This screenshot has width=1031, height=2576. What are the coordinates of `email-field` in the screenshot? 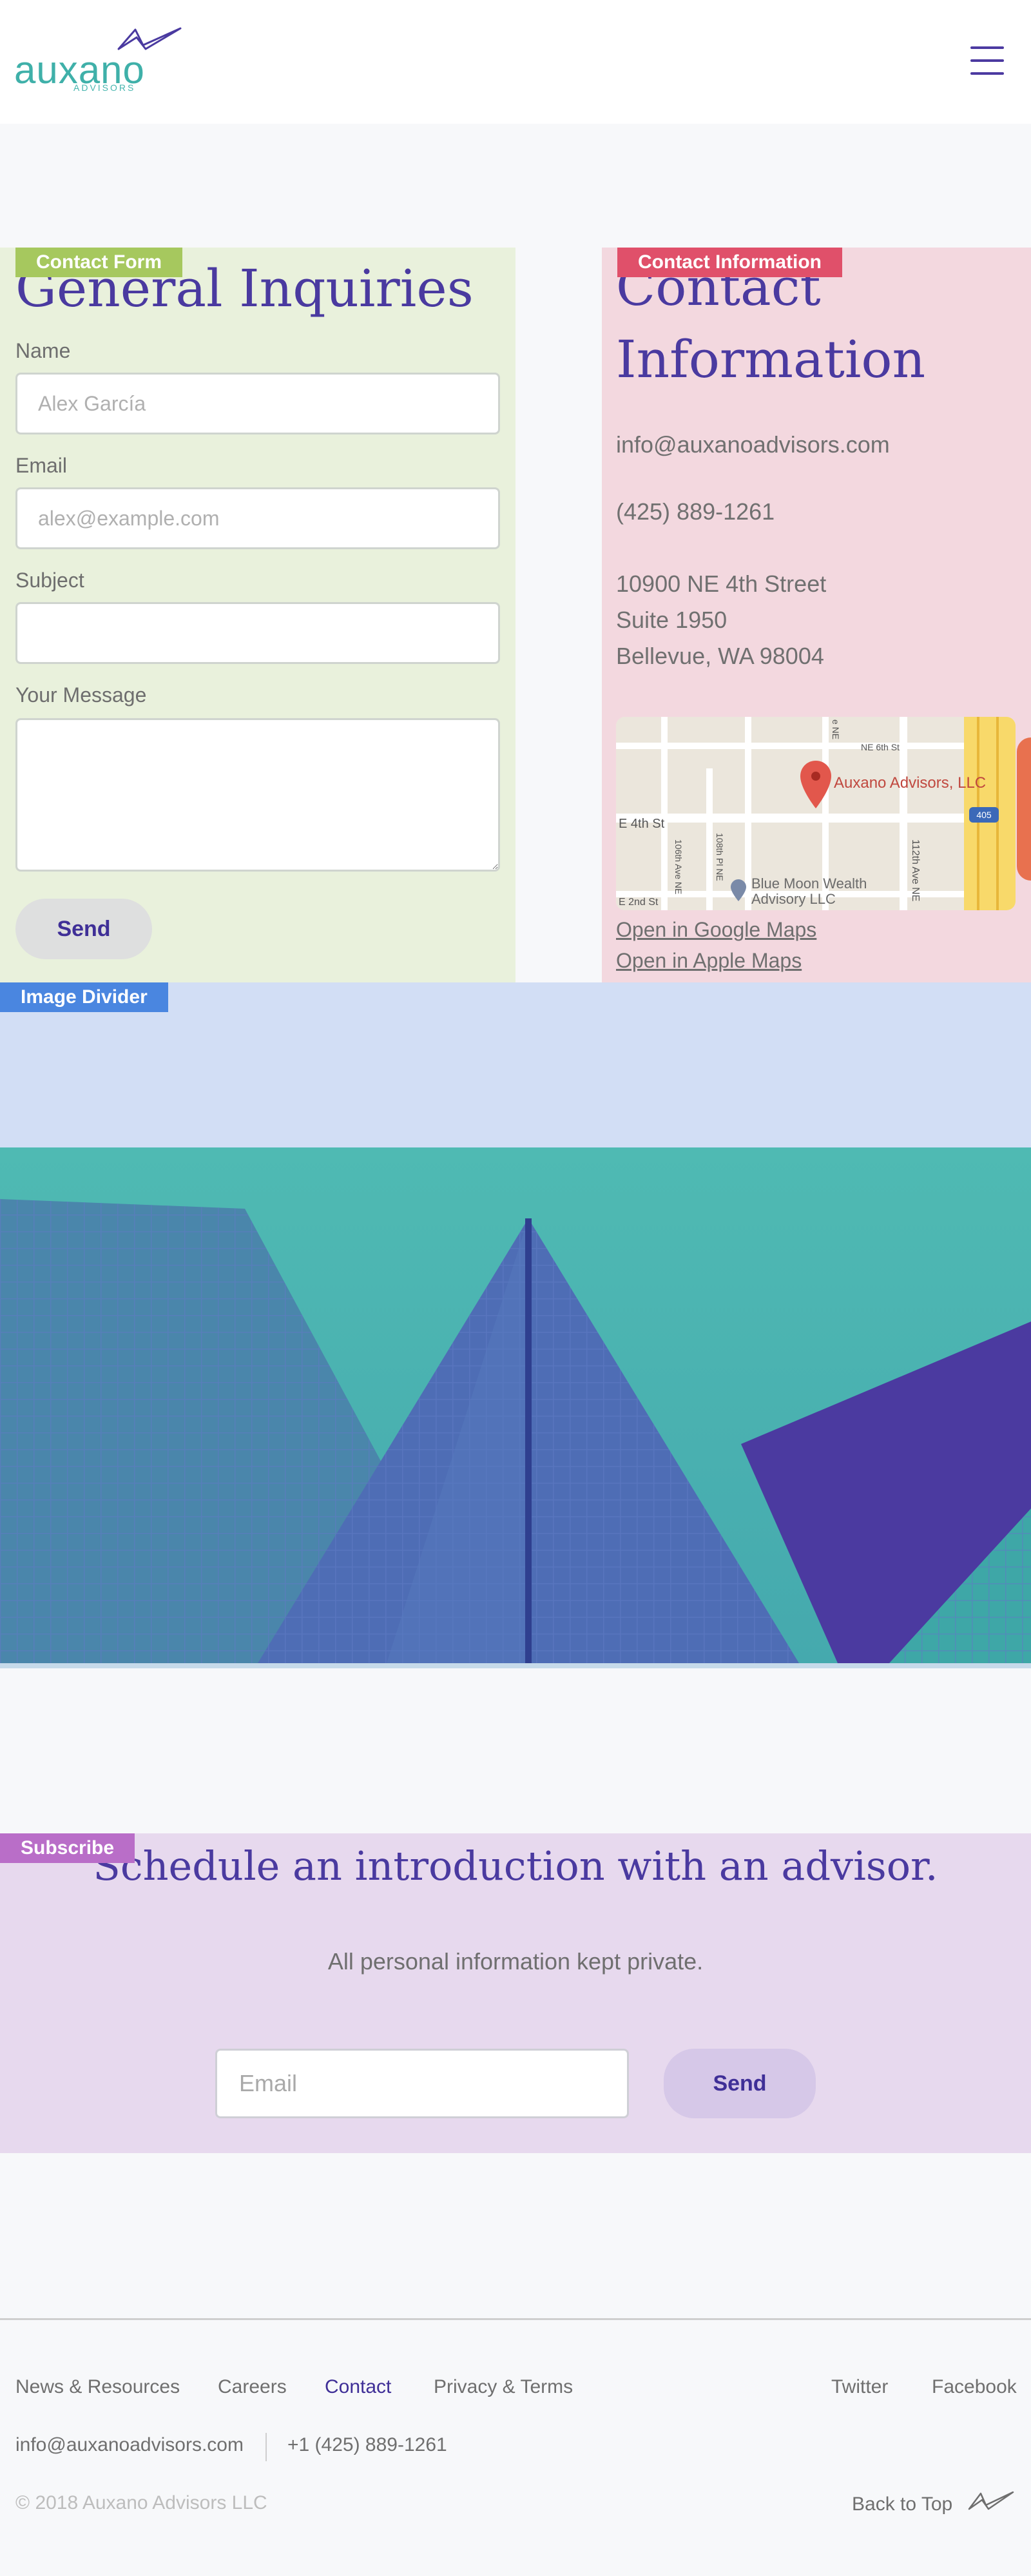 It's located at (257, 518).